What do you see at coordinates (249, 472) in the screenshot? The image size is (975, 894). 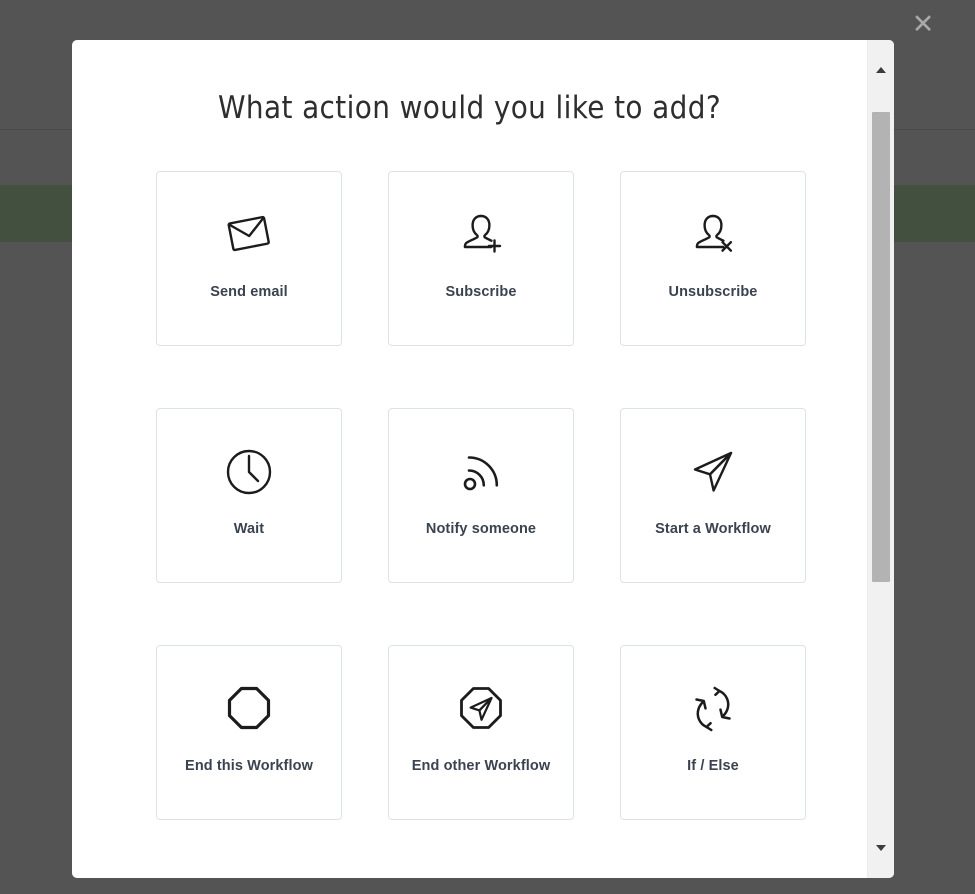 I see `clock-icon` at bounding box center [249, 472].